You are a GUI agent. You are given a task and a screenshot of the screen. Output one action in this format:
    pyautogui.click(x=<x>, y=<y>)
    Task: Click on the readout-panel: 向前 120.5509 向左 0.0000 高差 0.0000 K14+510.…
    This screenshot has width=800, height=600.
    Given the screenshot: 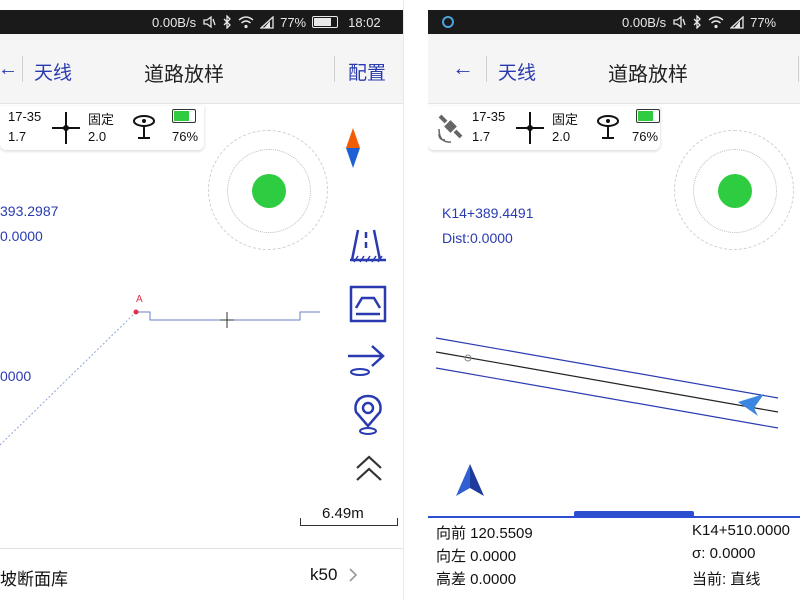 What is the action you would take?
    pyautogui.click(x=614, y=558)
    